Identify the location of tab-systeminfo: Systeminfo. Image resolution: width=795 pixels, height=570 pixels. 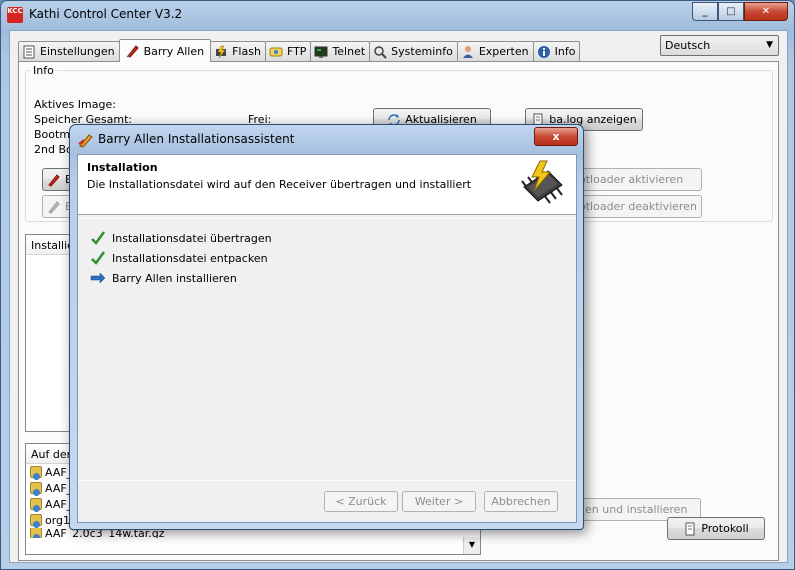
(413, 51).